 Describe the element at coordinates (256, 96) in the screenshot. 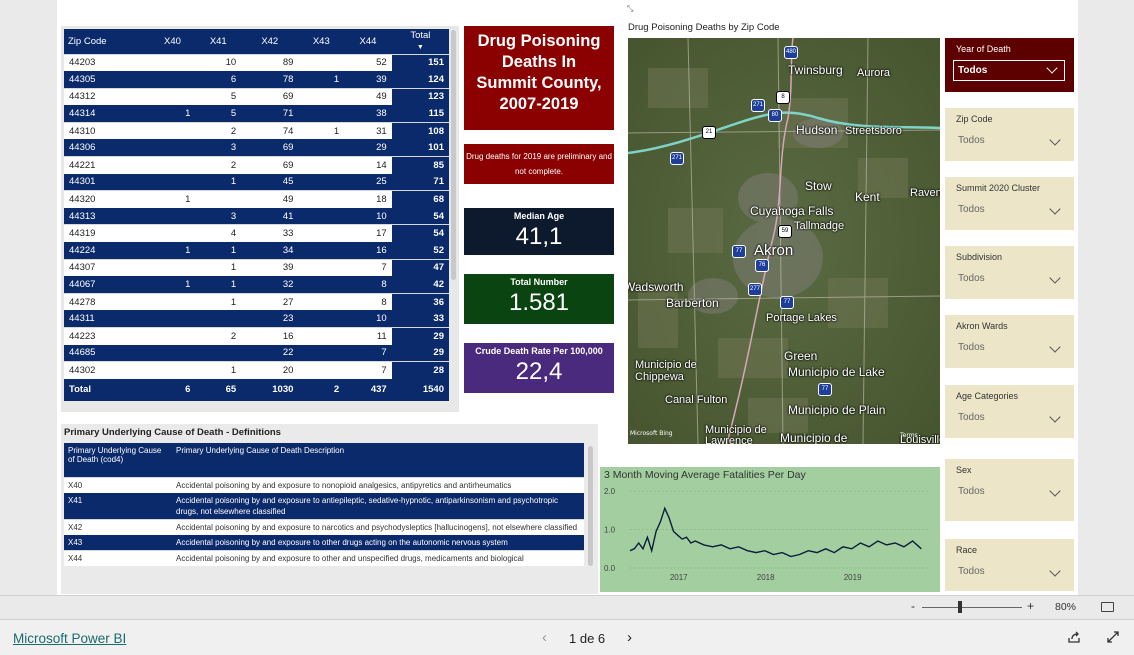

I see `table-row: 44312 5 69 49 123` at that location.